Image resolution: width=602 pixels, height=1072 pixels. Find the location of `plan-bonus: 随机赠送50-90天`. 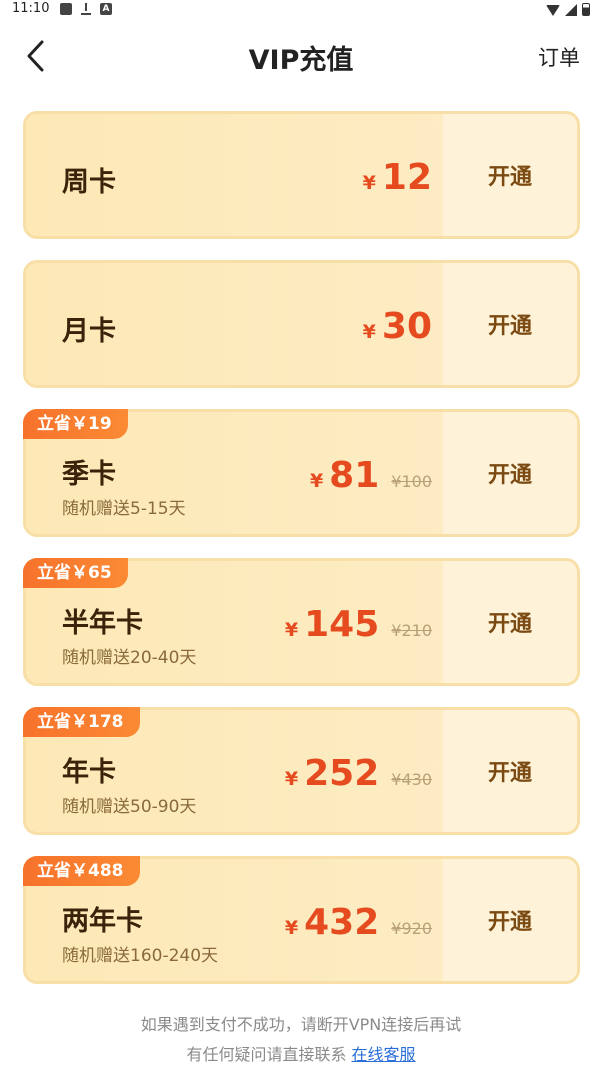

plan-bonus: 随机赠送50-90天 is located at coordinates (129, 807).